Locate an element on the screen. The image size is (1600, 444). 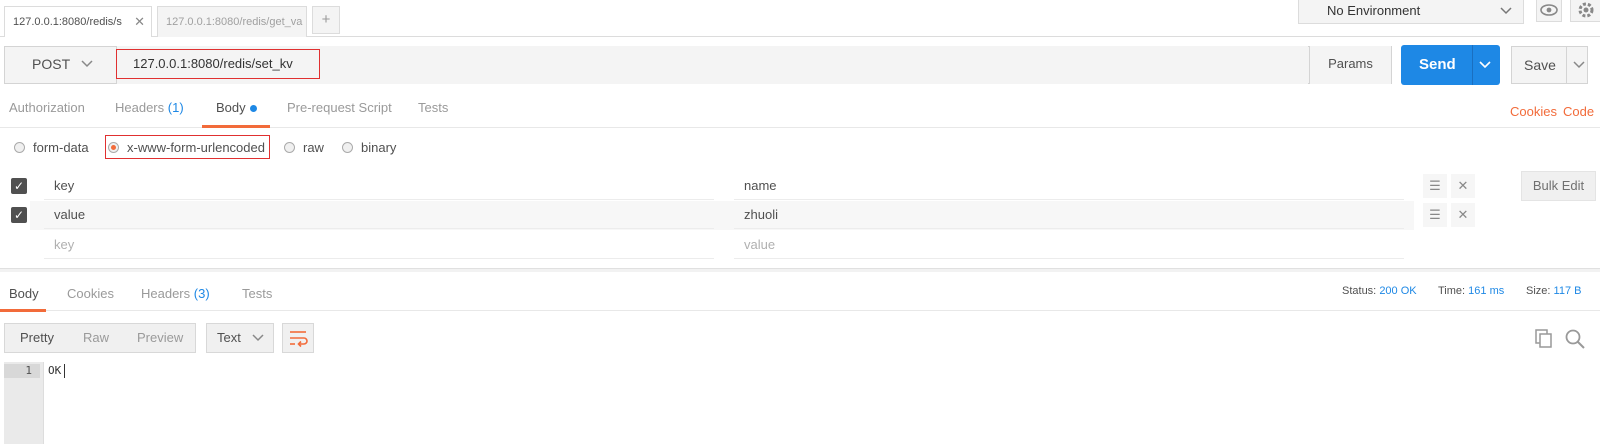
radio-raw: raw is located at coordinates (304, 148).